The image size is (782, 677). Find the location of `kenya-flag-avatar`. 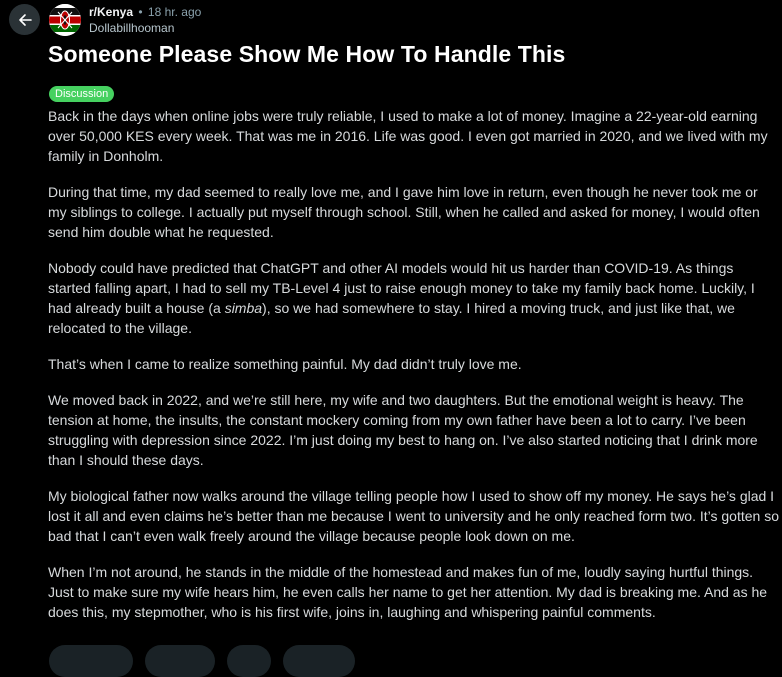

kenya-flag-avatar is located at coordinates (65, 20).